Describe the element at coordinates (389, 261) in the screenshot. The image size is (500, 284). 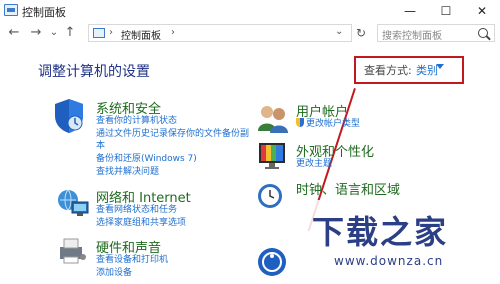
I see `watermark-url: www.downza.cn` at that location.